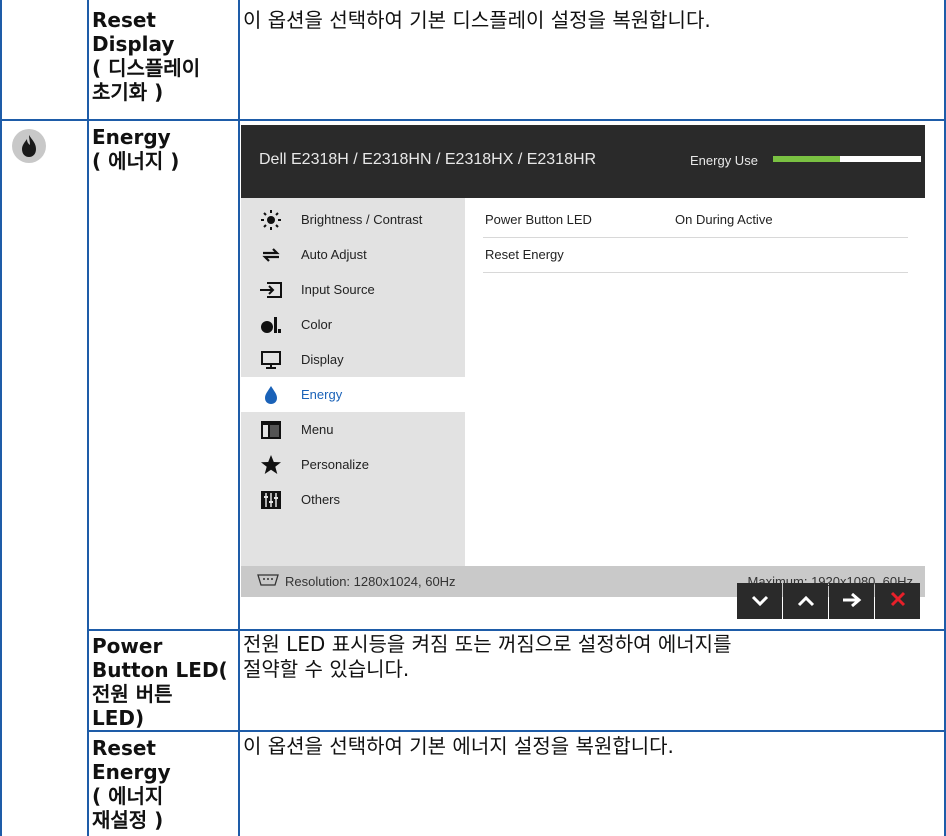  Describe the element at coordinates (353, 464) in the screenshot. I see `menu-item-personalize: Personalize` at that location.